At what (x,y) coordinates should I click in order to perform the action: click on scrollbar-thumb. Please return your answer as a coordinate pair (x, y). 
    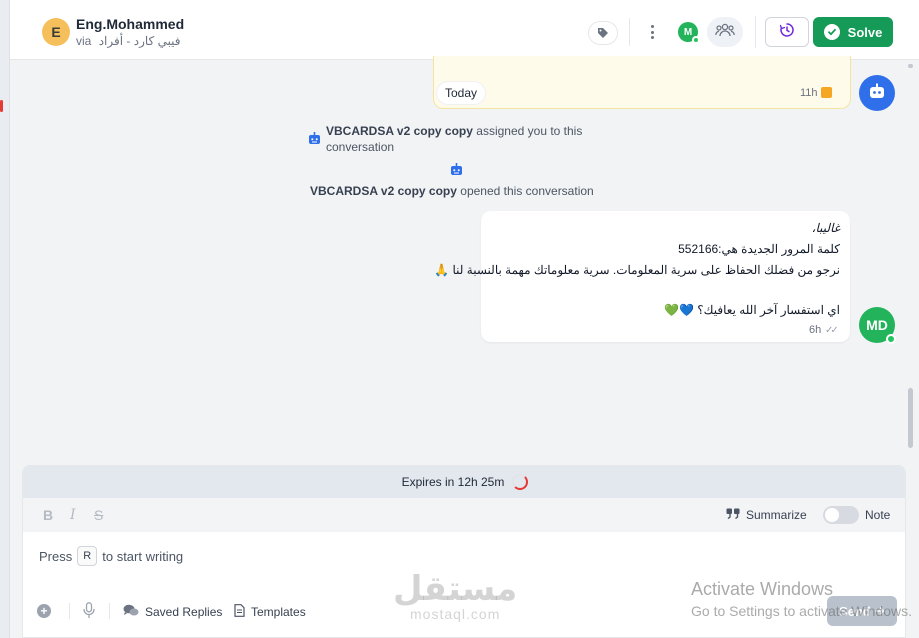
    Looking at the image, I should click on (910, 418).